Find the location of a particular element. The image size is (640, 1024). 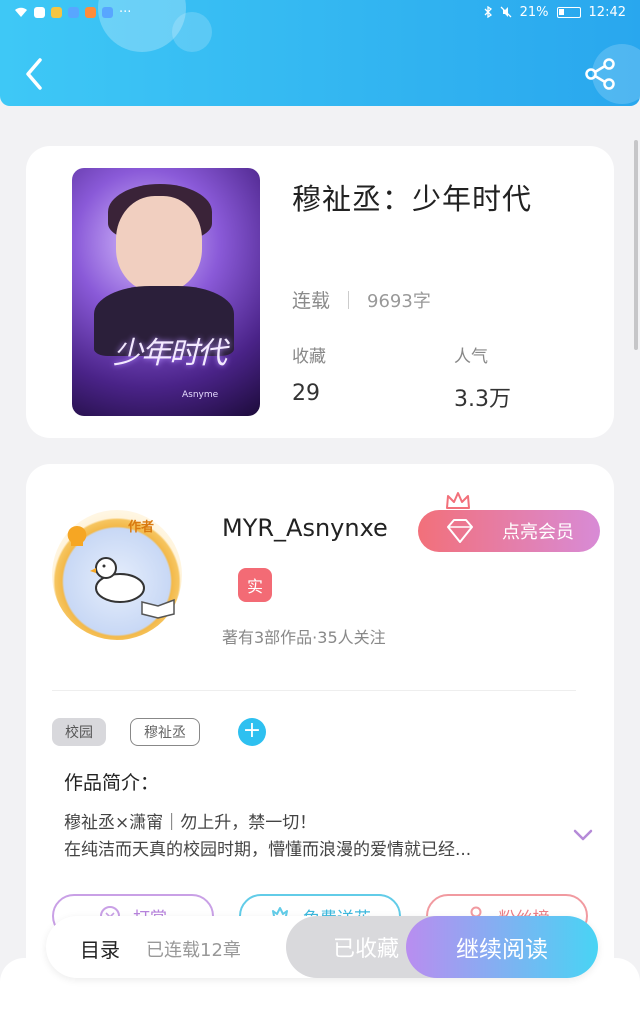

share-button is located at coordinates (600, 74).